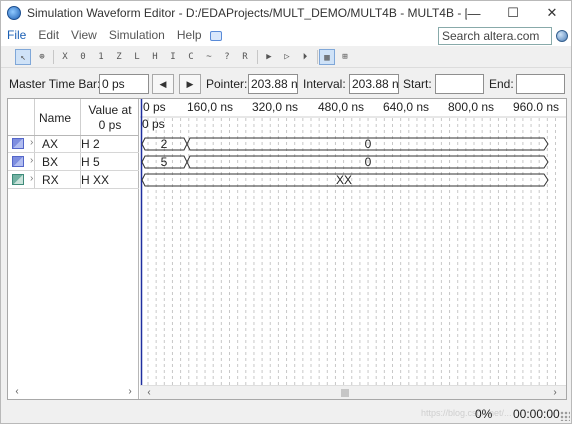 The width and height of the screenshot is (572, 424). I want to click on scrollbar-thumb, so click(345, 393).